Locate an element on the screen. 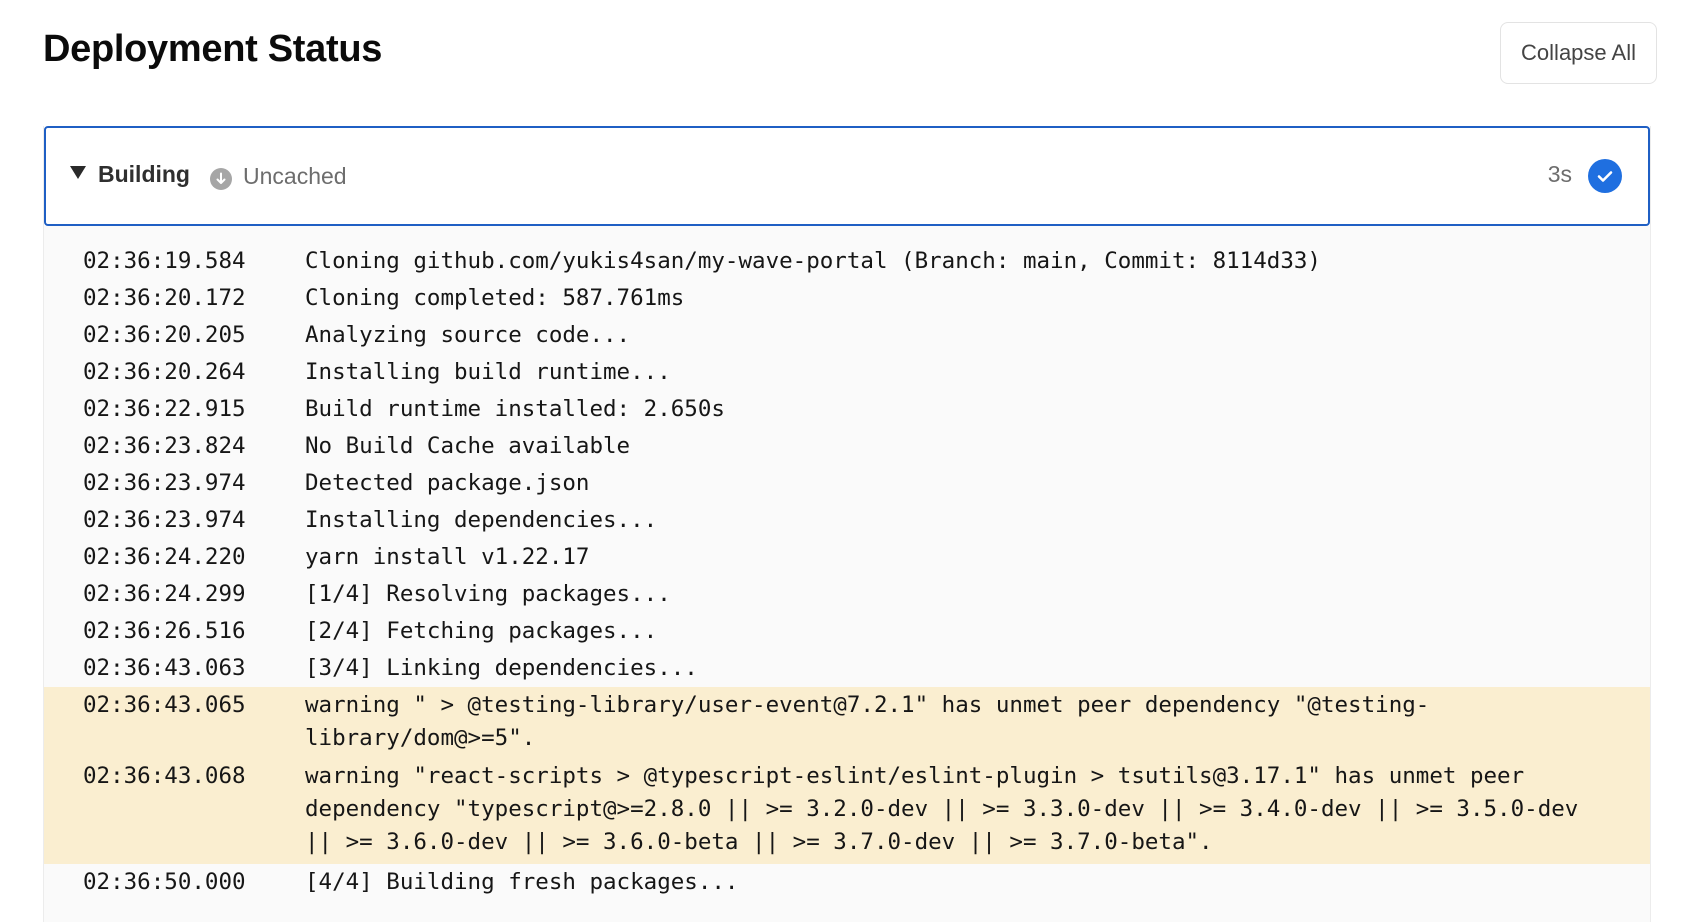 The image size is (1682, 922). log-timestamp: 02:36:22.915 is located at coordinates (164, 409).